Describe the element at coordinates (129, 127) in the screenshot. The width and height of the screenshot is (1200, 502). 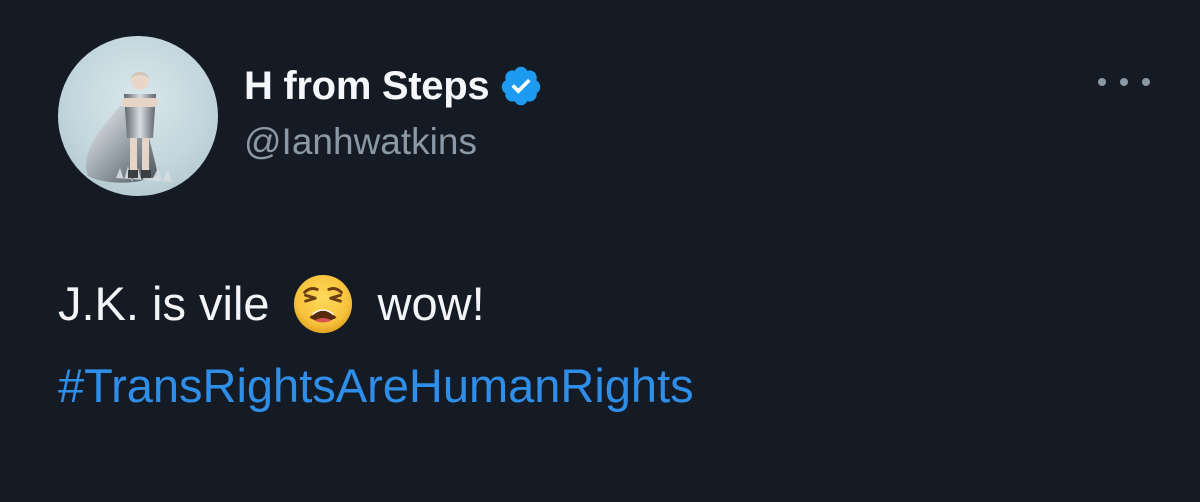
I see `avatar-photo` at that location.